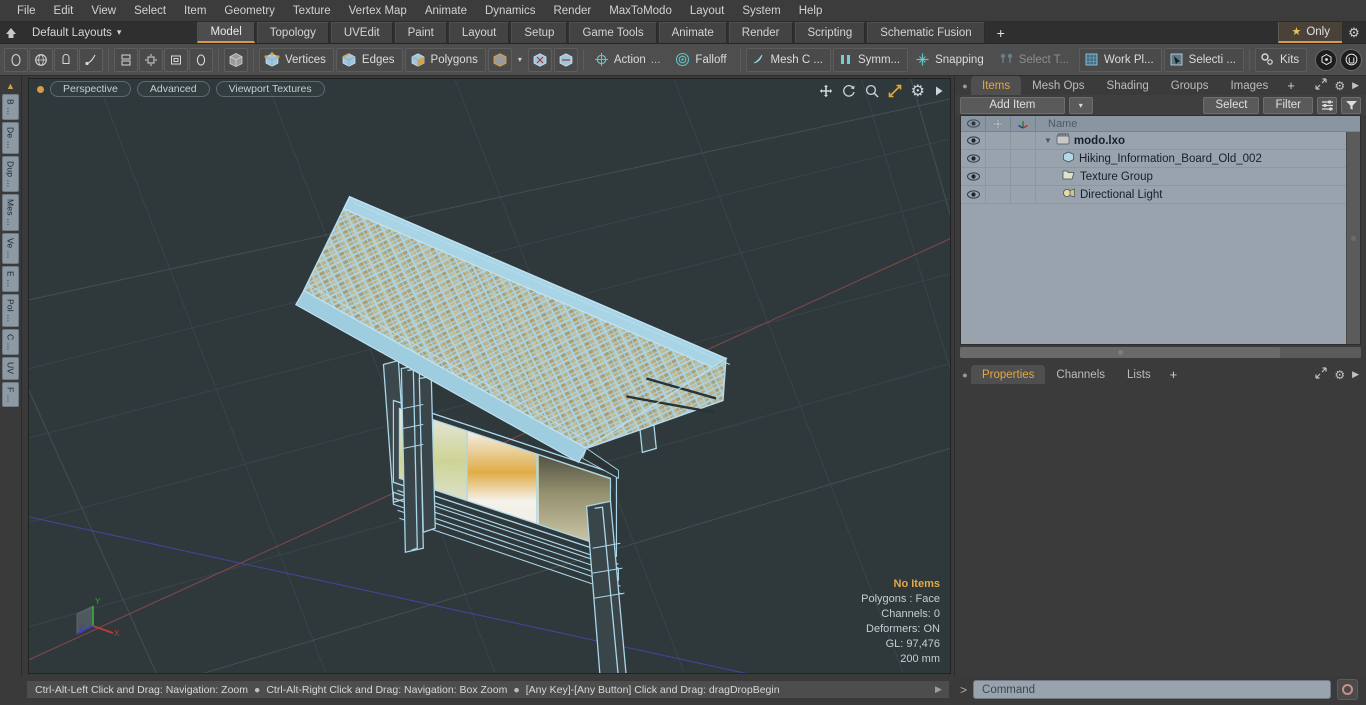 This screenshot has width=1366, height=705. Describe the element at coordinates (26, 11) in the screenshot. I see `menu-item-file: File` at that location.